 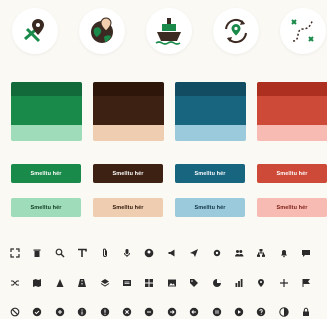 I want to click on swatch-green, so click(x=46, y=111).